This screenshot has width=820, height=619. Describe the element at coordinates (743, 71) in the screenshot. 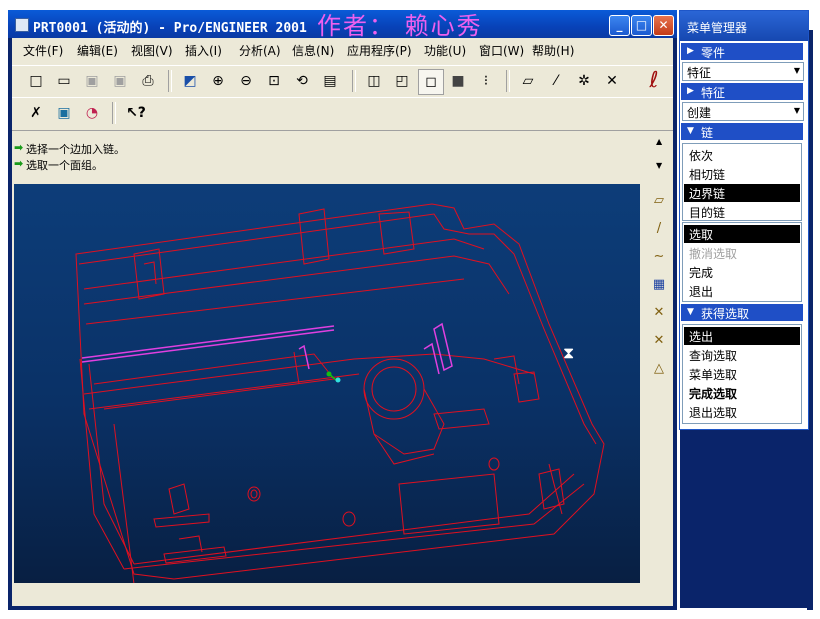

I see `part-dropdown: 特征 ▼` at that location.